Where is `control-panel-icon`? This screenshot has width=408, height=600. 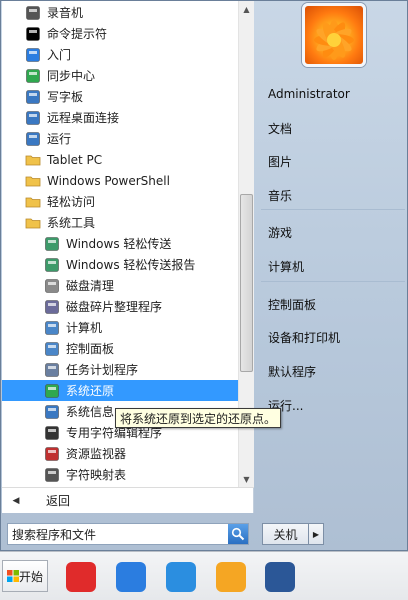
control-panel-icon is located at coordinates (52, 349).